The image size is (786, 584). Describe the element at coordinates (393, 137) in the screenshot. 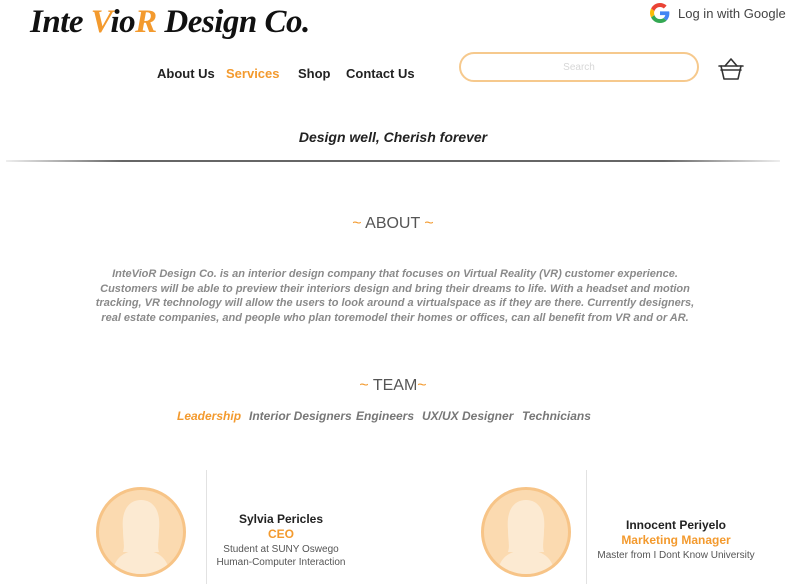

I see `tagline: Design well, Cherish forever` at that location.